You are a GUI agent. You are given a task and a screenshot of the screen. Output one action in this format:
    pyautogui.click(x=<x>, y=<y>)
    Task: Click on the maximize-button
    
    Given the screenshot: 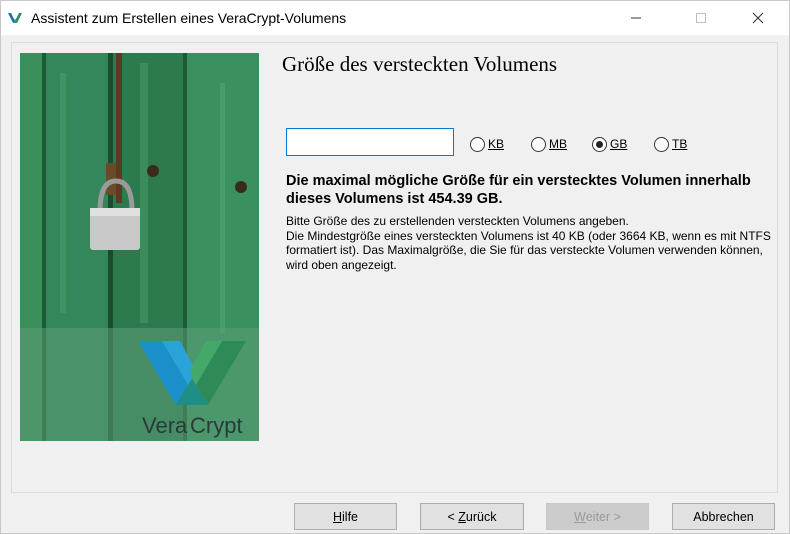 What is the action you would take?
    pyautogui.click(x=701, y=18)
    